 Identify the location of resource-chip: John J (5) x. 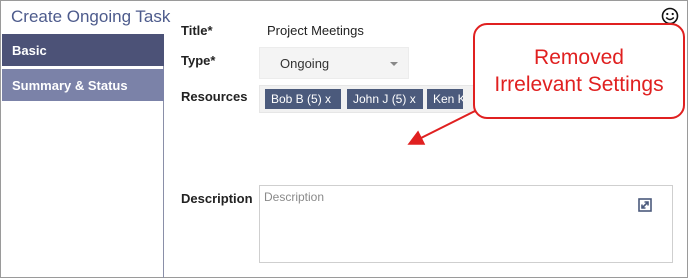
(385, 99).